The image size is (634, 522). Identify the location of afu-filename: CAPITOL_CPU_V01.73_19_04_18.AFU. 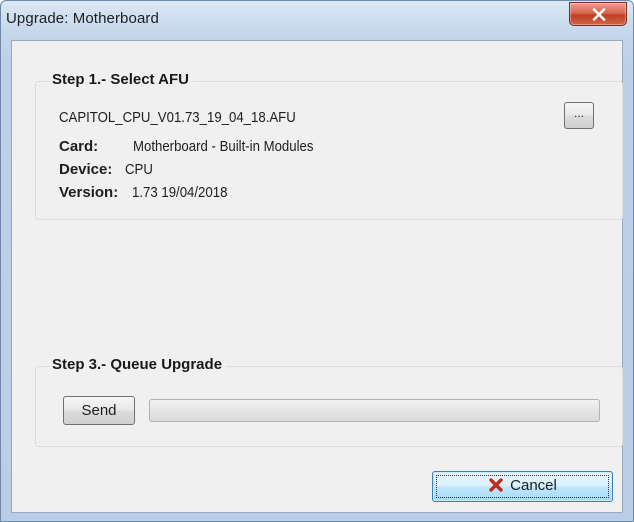
(177, 117).